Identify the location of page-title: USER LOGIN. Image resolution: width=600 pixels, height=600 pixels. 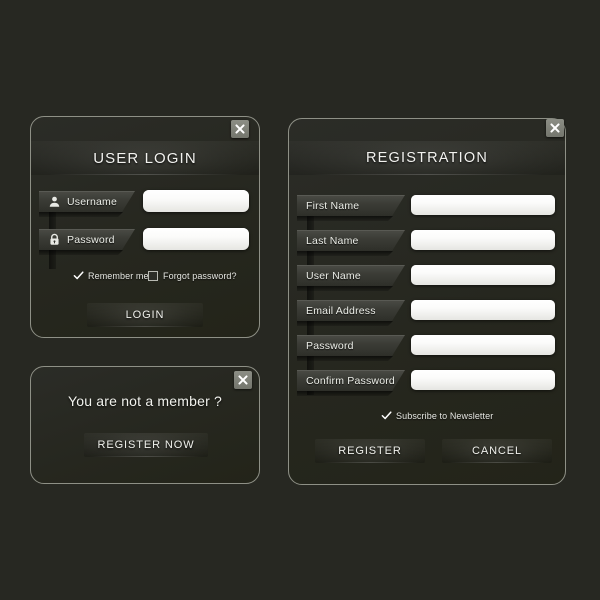
(145, 158).